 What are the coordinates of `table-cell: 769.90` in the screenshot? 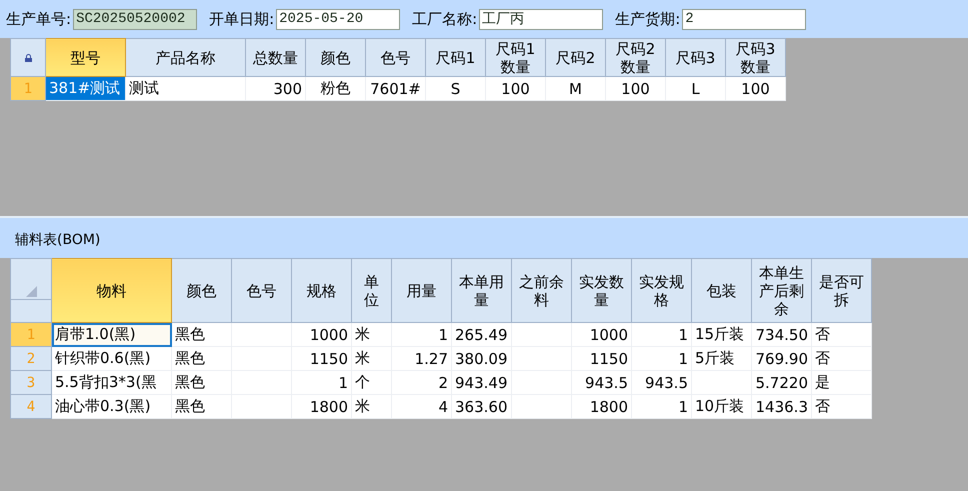 It's located at (782, 358).